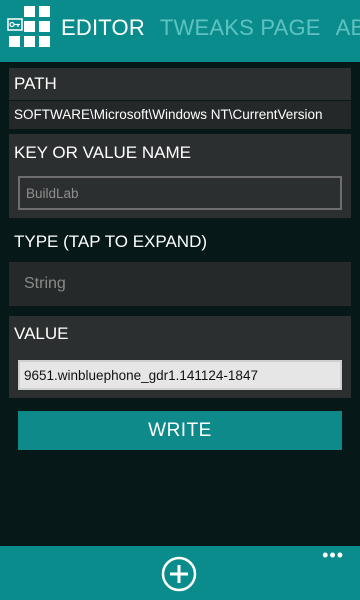 Image resolution: width=360 pixels, height=600 pixels. Describe the element at coordinates (41, 333) in the screenshot. I see `value-label: VALUE` at that location.